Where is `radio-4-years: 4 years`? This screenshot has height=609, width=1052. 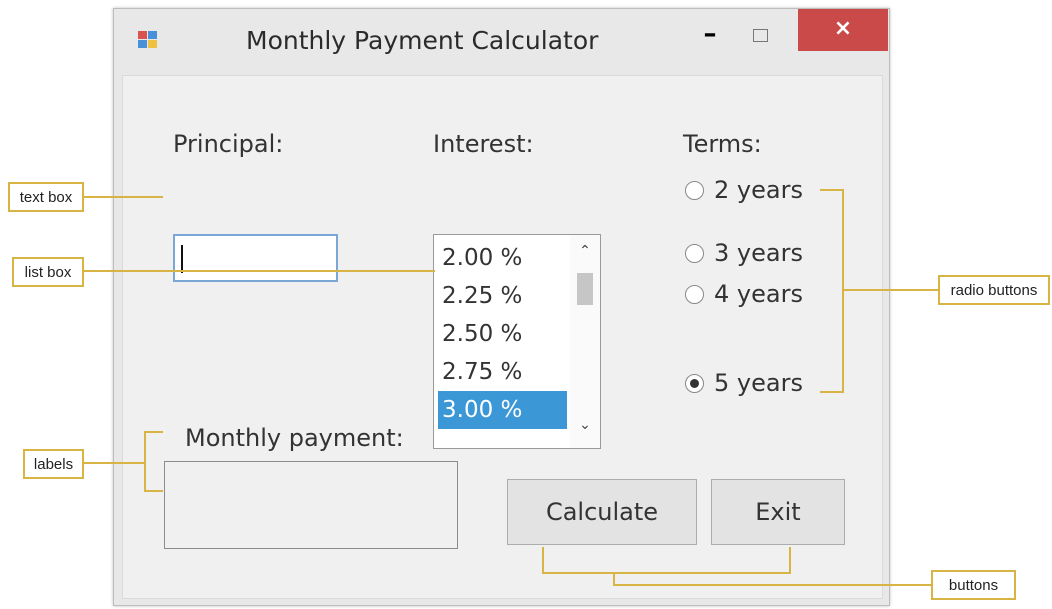 radio-4-years: 4 years is located at coordinates (744, 297).